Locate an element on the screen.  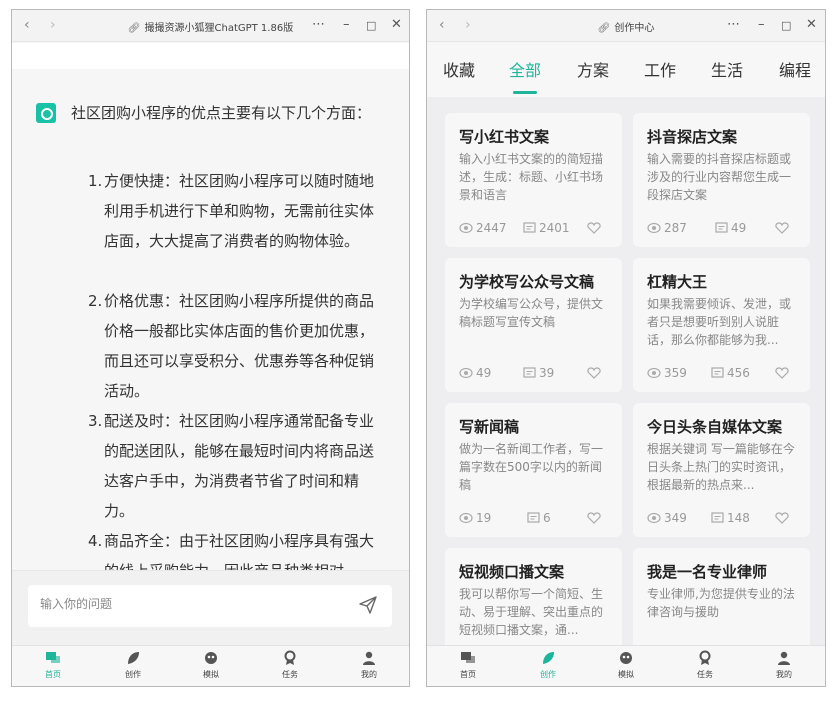
template-card: 为学校写公众号文稿 为学校编写公众号，提供文稿标题写宣传文稿 49 39 is located at coordinates (533, 325).